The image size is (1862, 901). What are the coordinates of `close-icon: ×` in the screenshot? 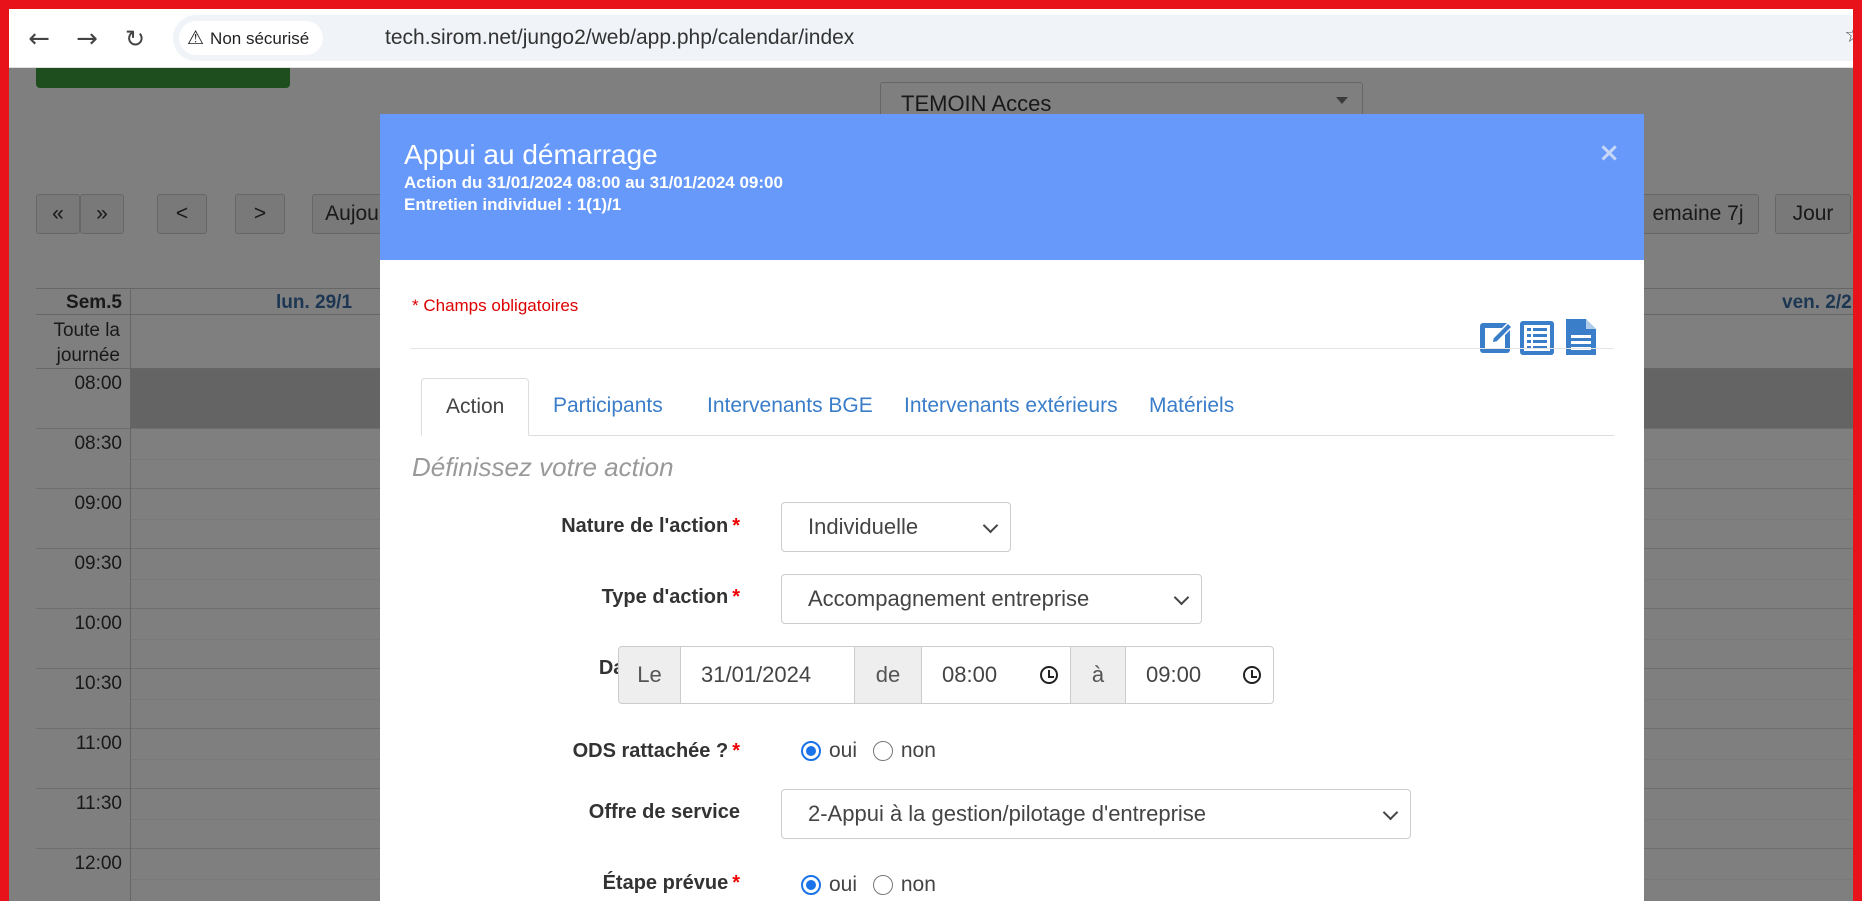 It's located at (1609, 153).